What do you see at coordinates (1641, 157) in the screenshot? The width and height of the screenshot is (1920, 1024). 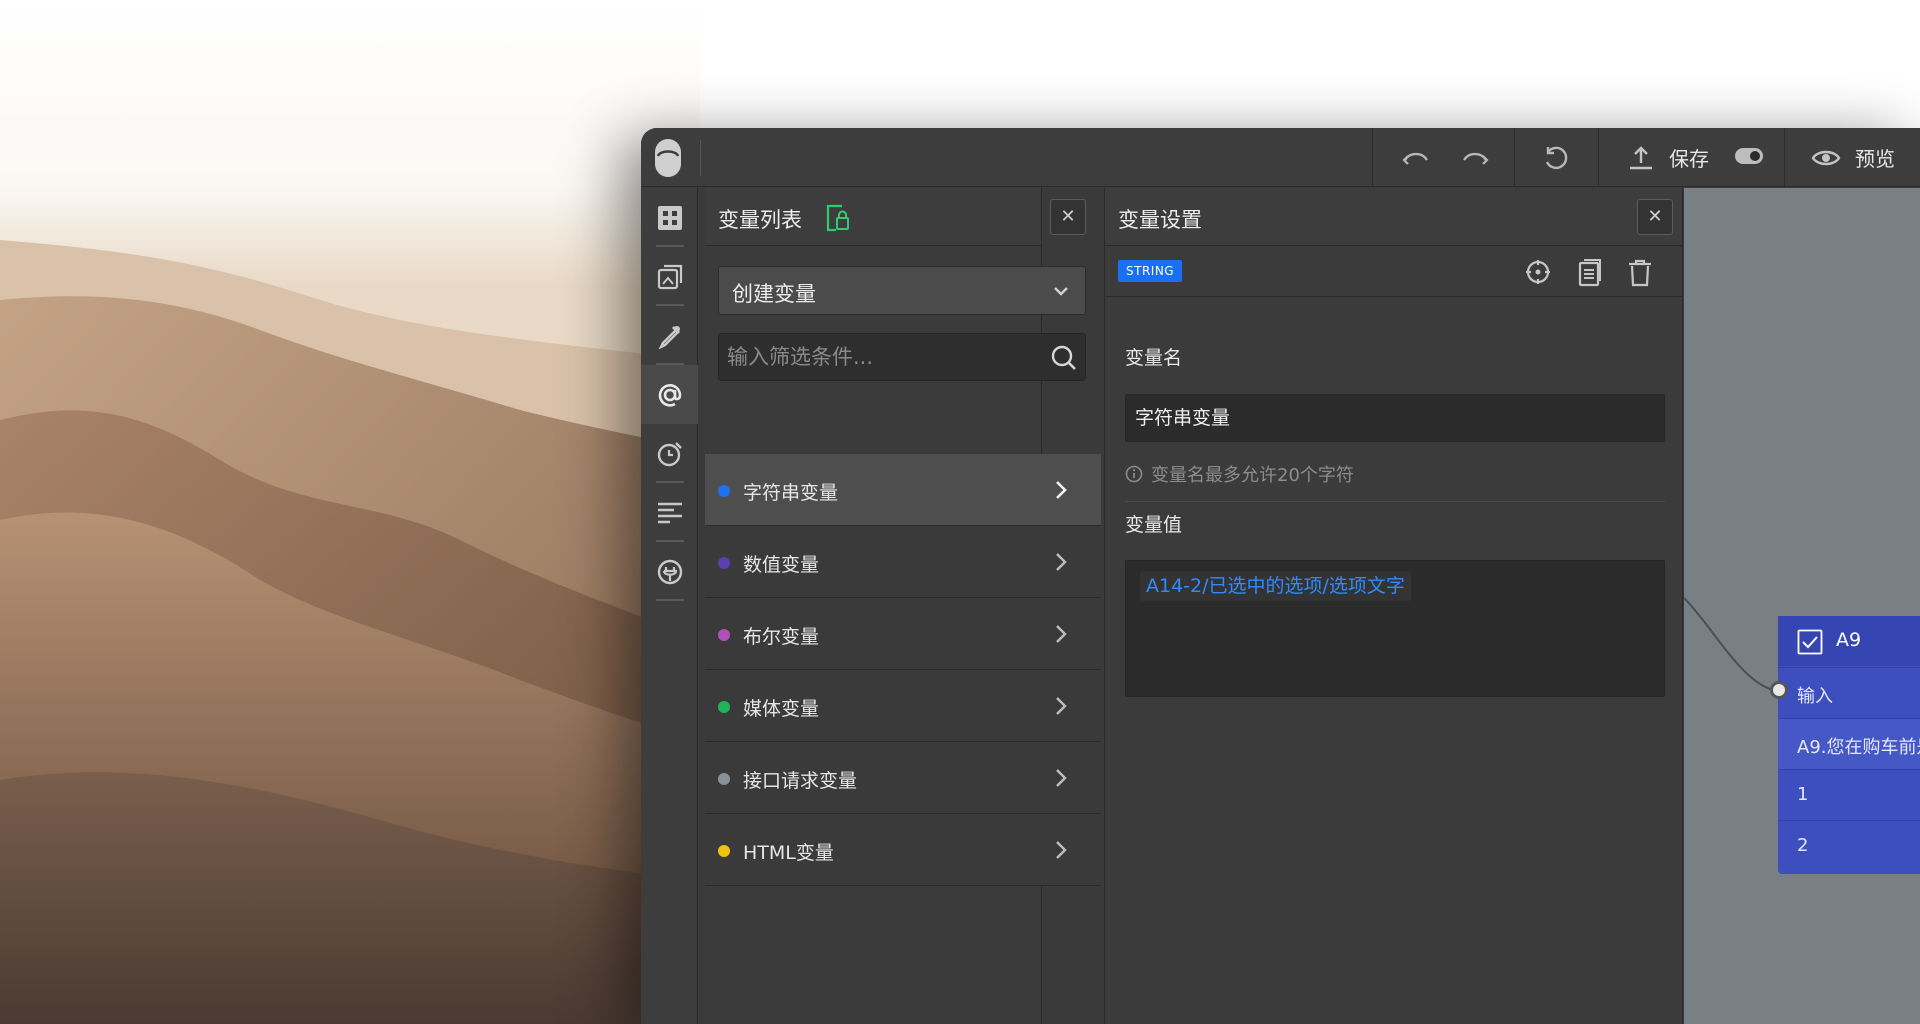 I see `upload-icon` at bounding box center [1641, 157].